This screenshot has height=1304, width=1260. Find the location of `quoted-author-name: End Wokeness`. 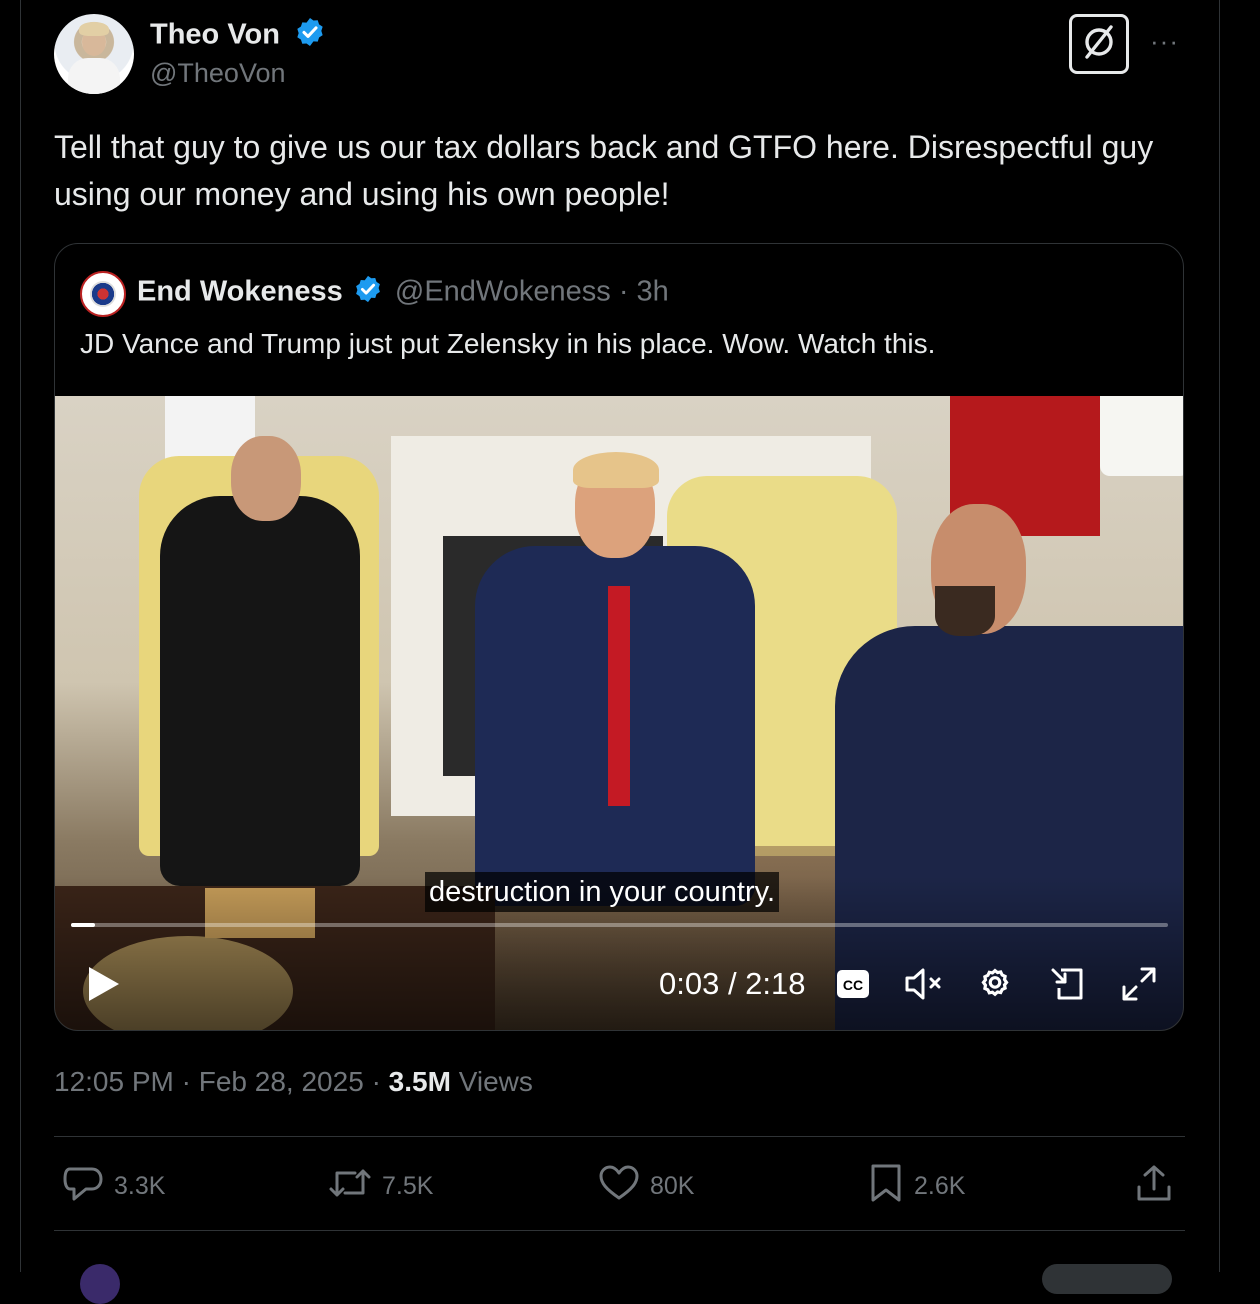

quoted-author-name: End Wokeness is located at coordinates (240, 292).